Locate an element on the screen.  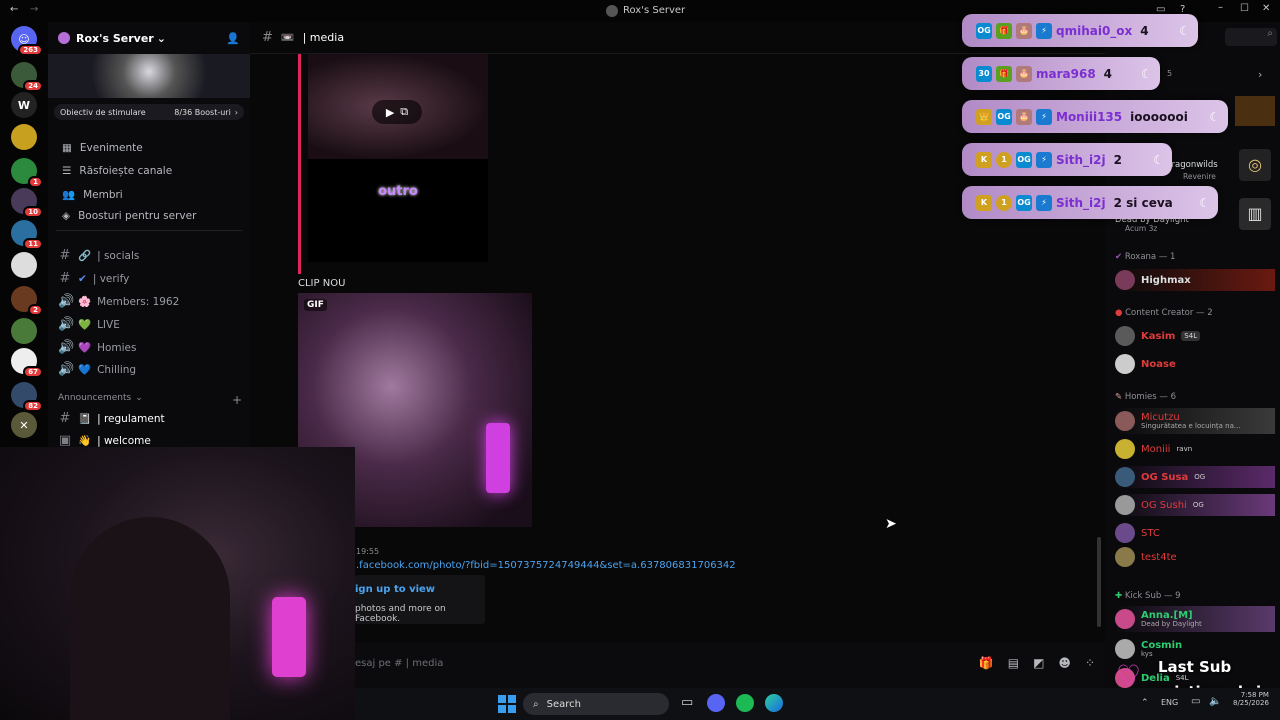
server-icon-4: 1 is located at coordinates (27, 173).